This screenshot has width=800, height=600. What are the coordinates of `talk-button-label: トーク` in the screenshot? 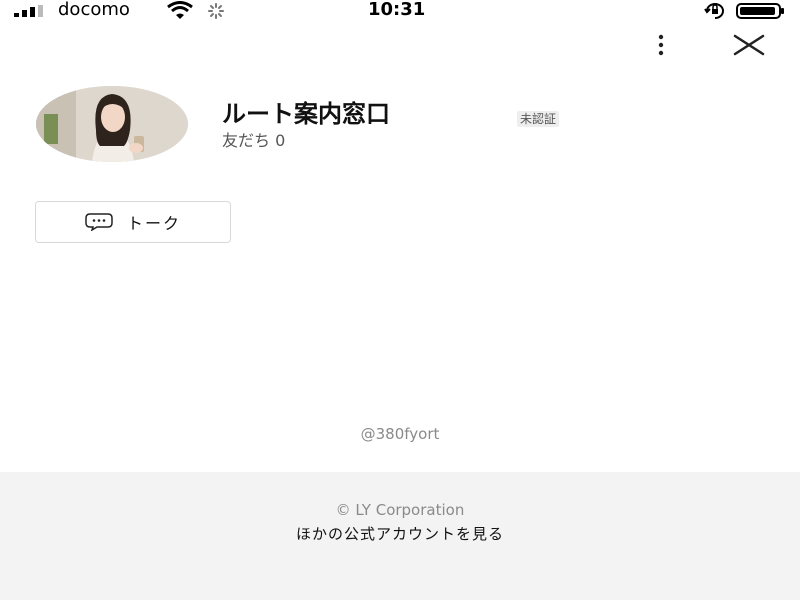 It's located at (153, 223).